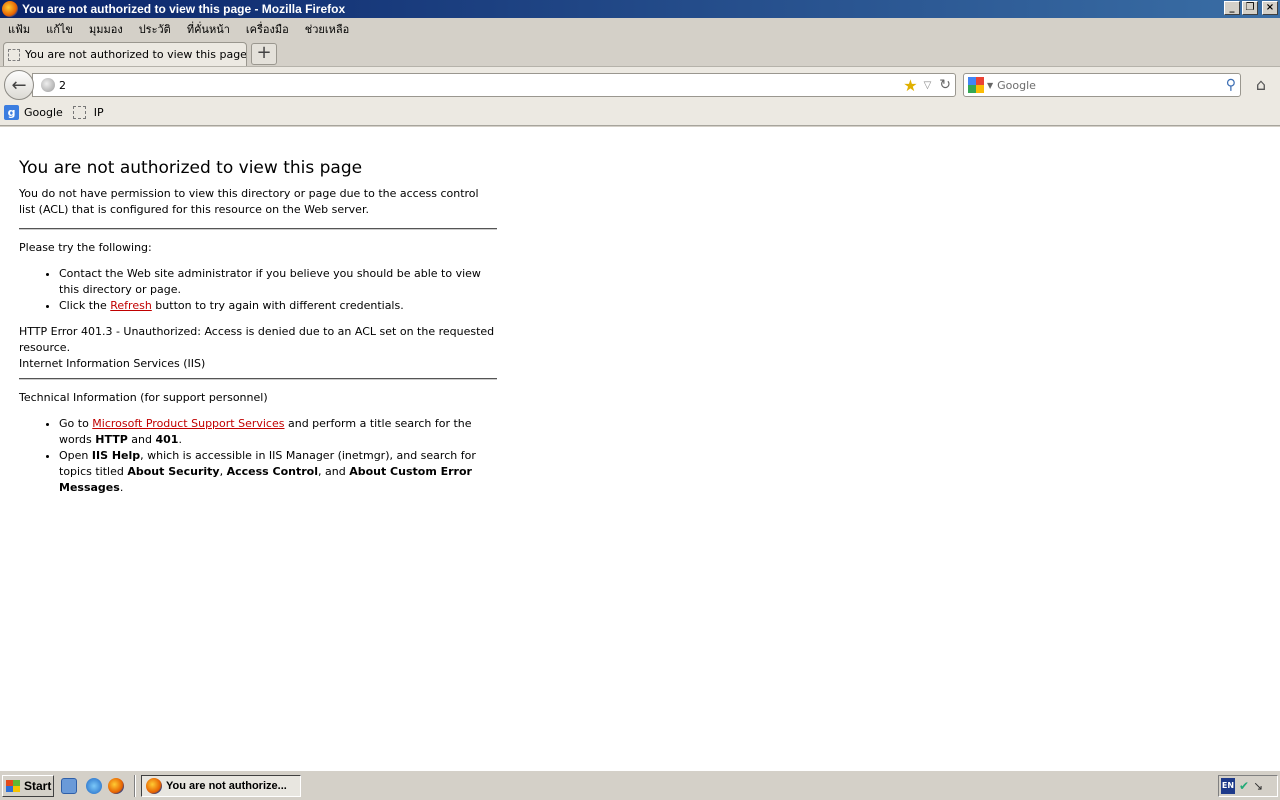  I want to click on bookmark-google: g Google, so click(33, 112).